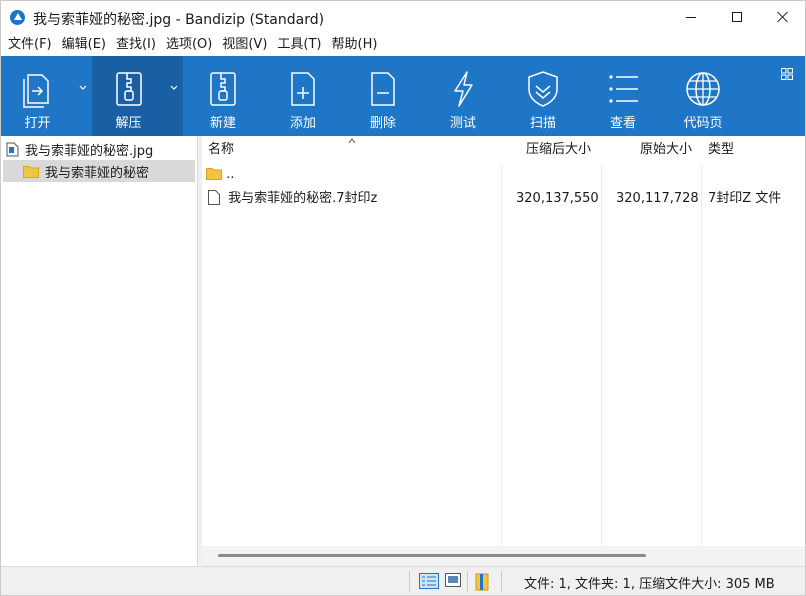 The width and height of the screenshot is (806, 596). Describe the element at coordinates (657, 198) in the screenshot. I see `file-original-size: 320,117,728` at that location.